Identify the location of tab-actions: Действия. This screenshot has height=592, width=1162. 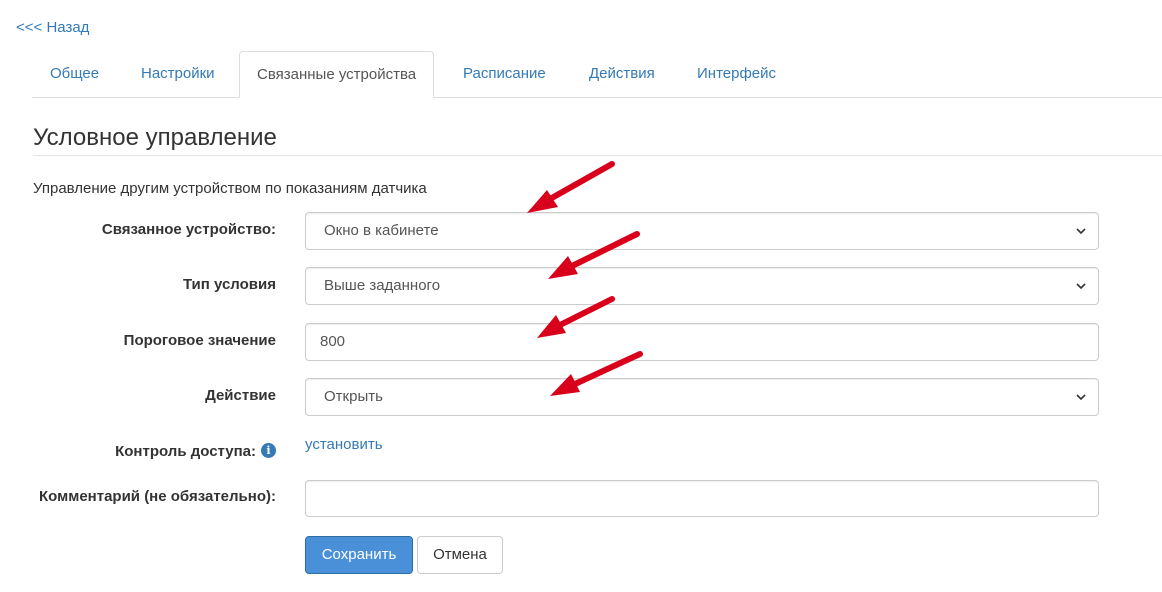
(622, 74).